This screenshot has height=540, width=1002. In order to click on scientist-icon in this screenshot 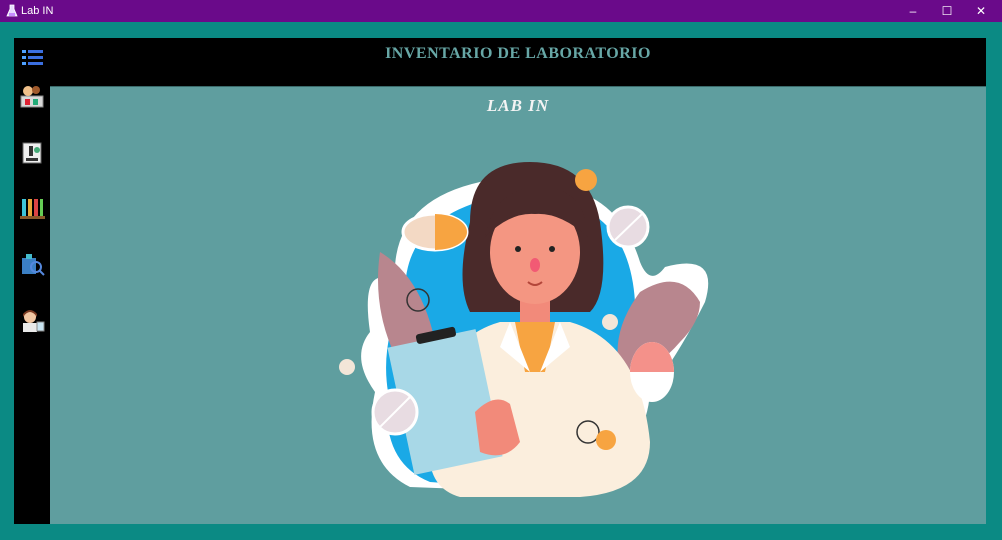, I will do `click(34, 321)`.